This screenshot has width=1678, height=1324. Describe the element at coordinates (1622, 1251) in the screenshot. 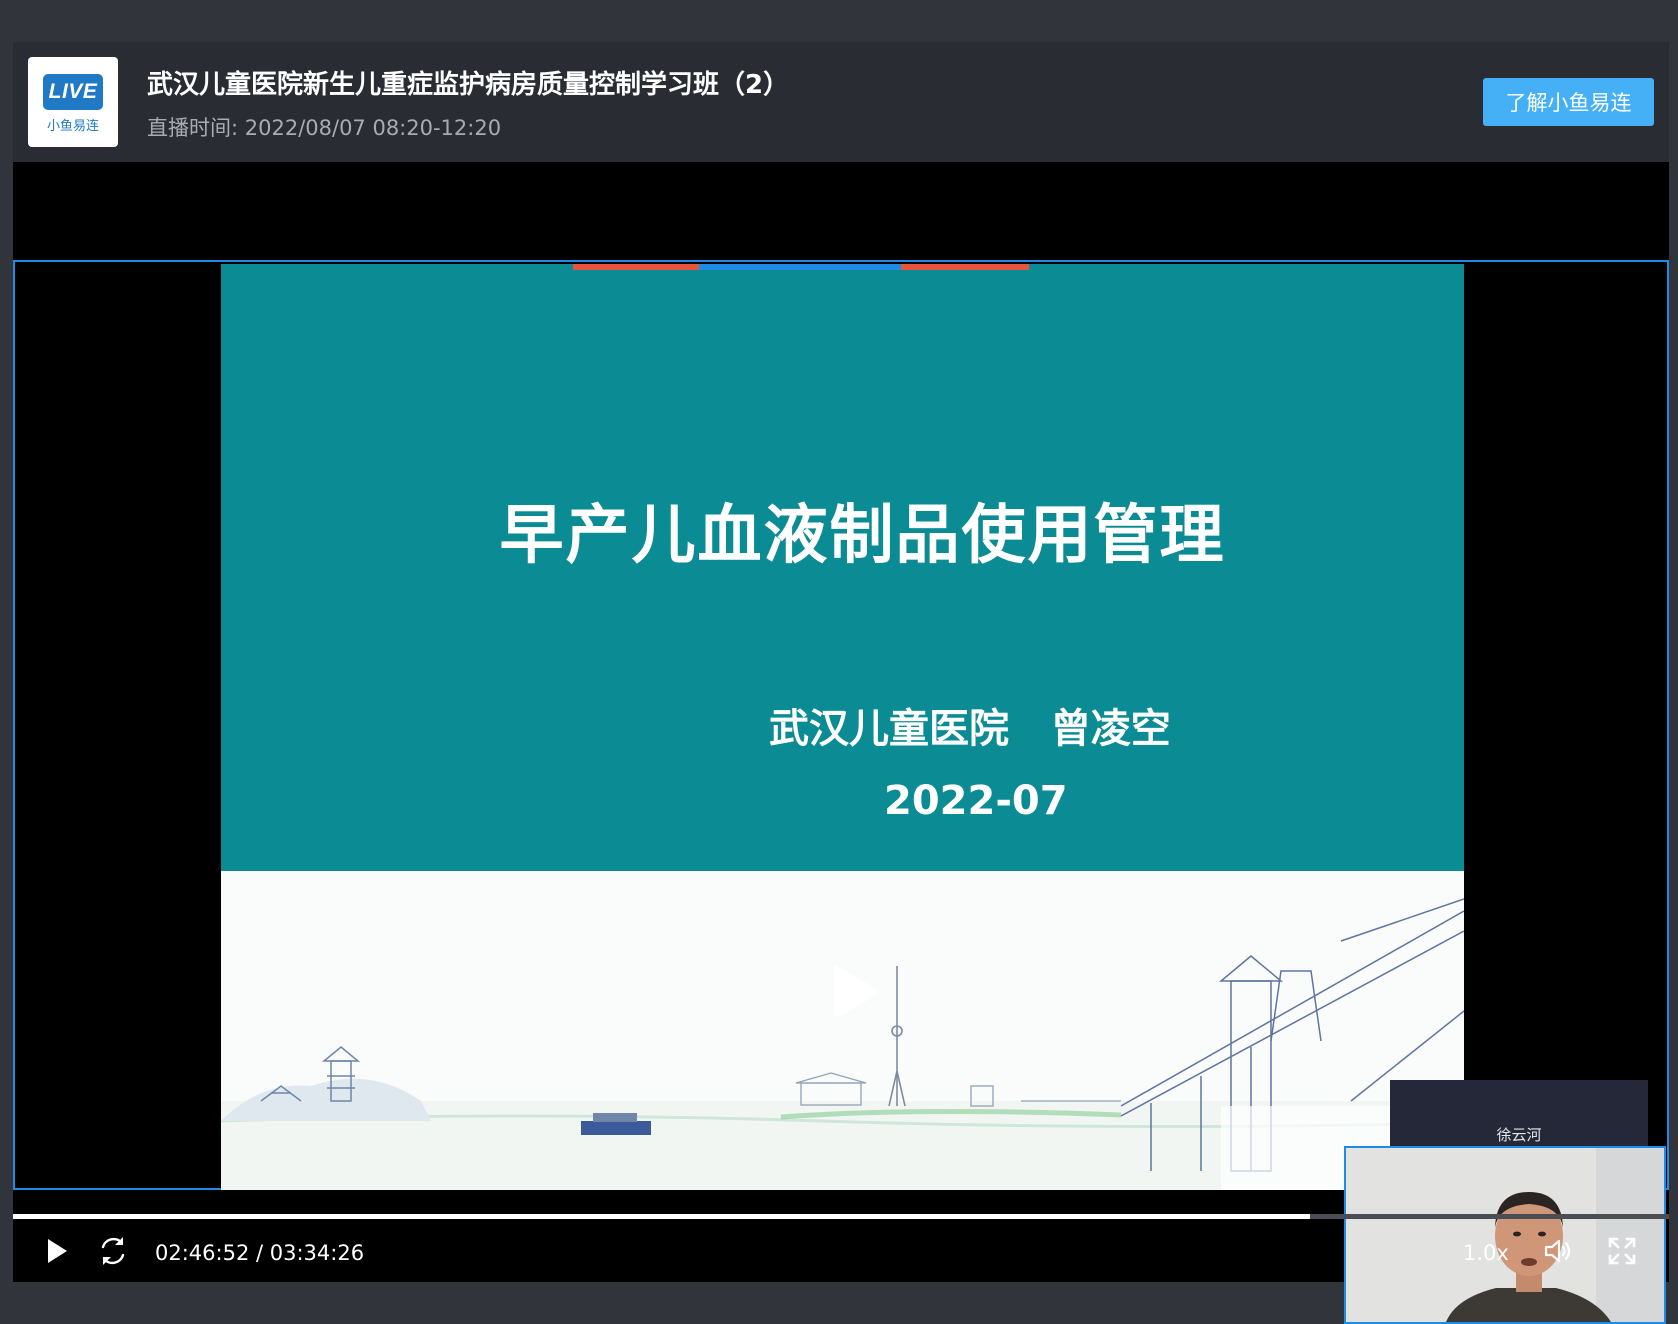

I see `fullscreen-icon` at that location.